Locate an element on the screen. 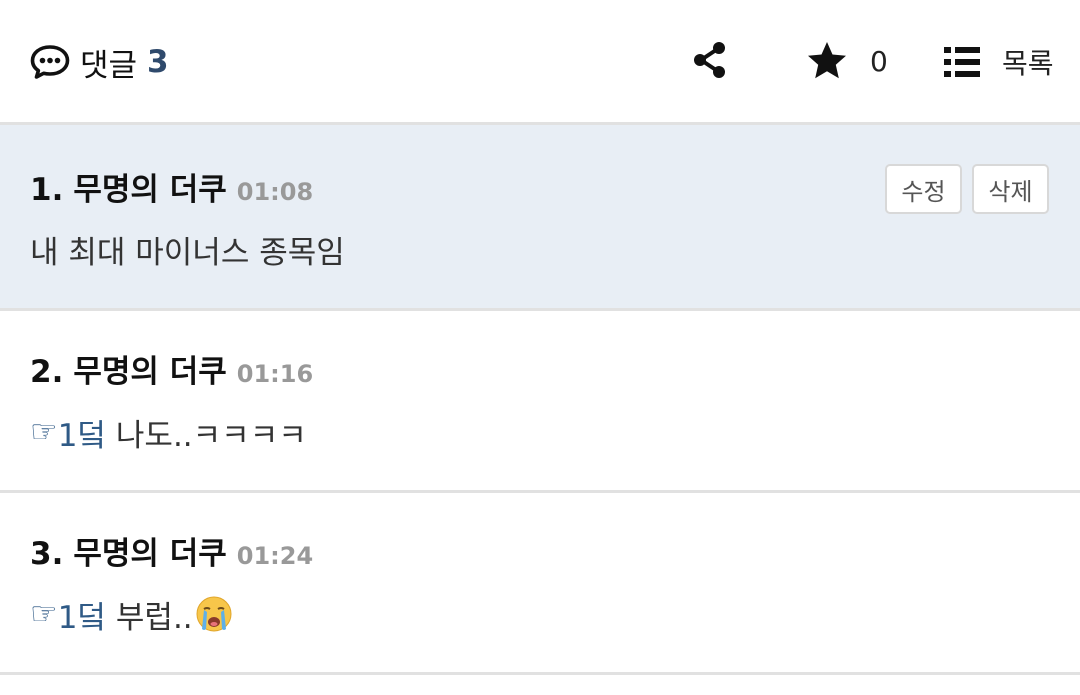 The height and width of the screenshot is (695, 1080). comment-text: 나도..ㅋㅋㅋㅋ is located at coordinates (206, 435).